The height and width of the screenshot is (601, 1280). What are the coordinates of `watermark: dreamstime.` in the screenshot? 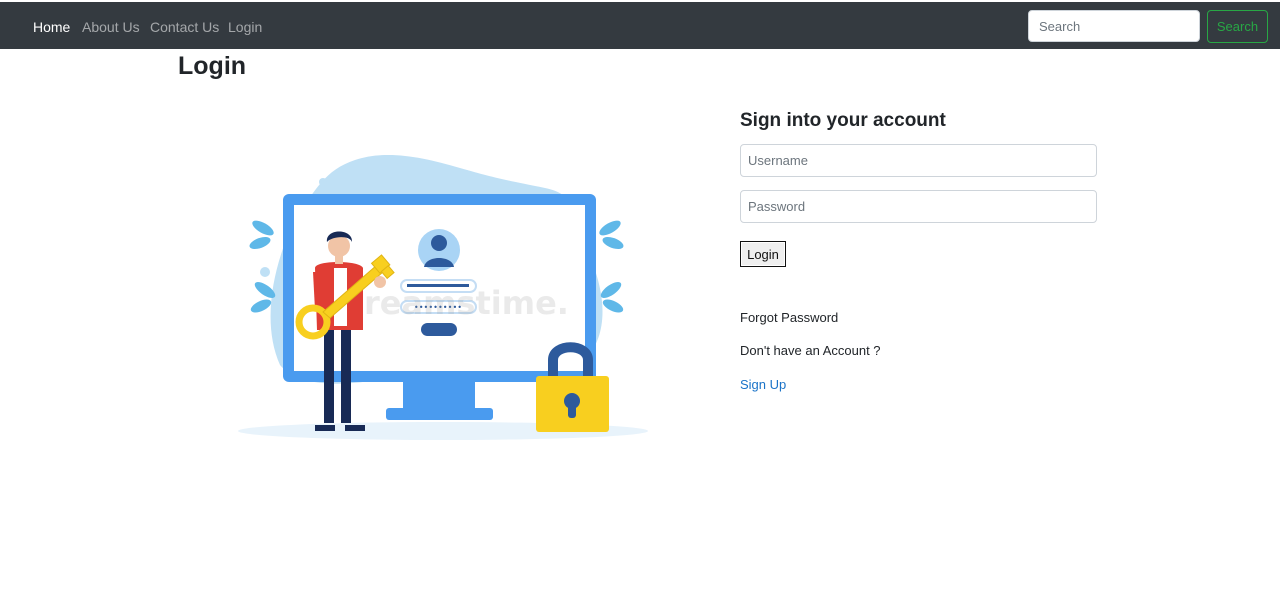 It's located at (455, 303).